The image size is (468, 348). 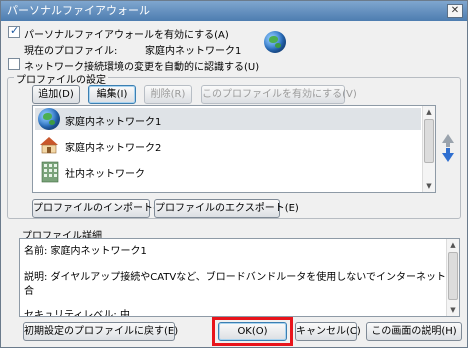 What do you see at coordinates (252, 331) in the screenshot?
I see `ok-highlight-frame` at bounding box center [252, 331].